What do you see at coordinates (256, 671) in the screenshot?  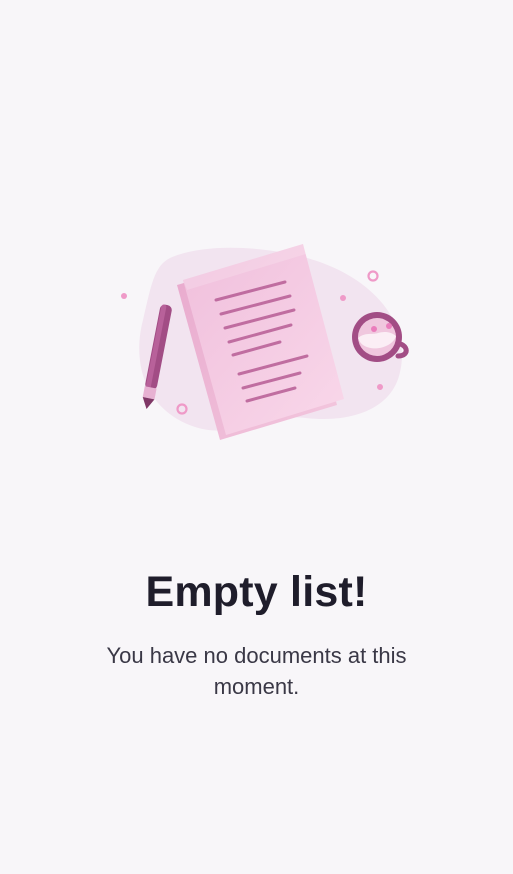 I see `empty-state-message: You have no documents at this moment.` at bounding box center [256, 671].